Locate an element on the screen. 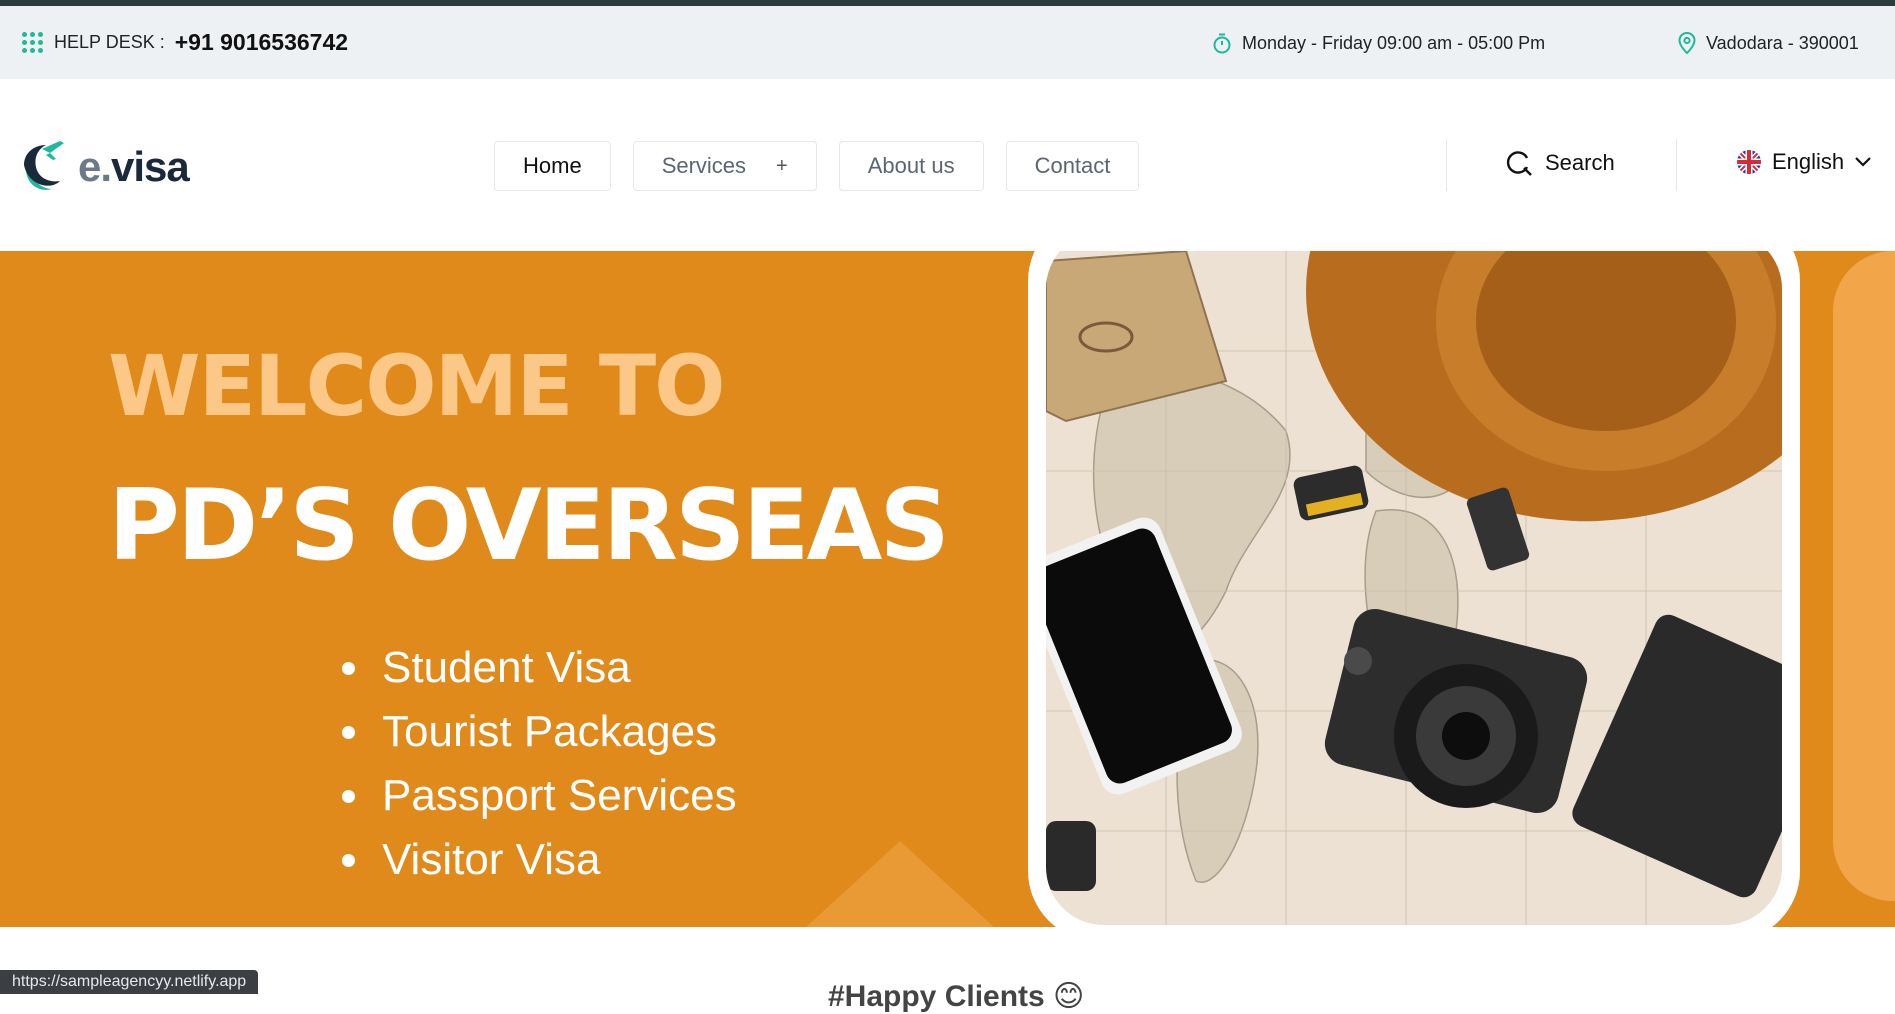  site-logo: e.visa is located at coordinates (105, 167).